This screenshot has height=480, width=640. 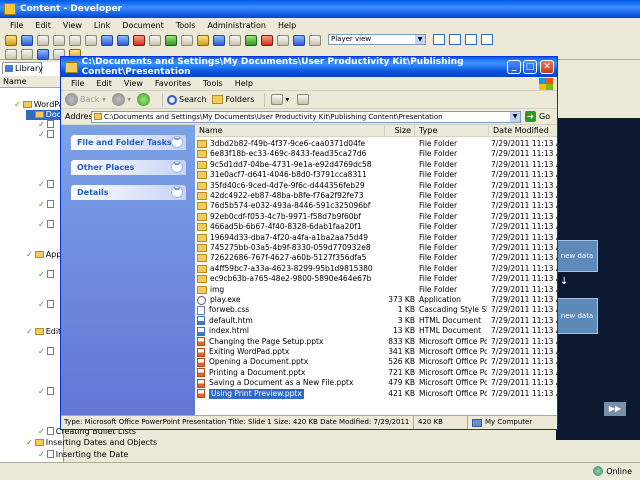 I want to click on redo-icon, so click(x=123, y=40).